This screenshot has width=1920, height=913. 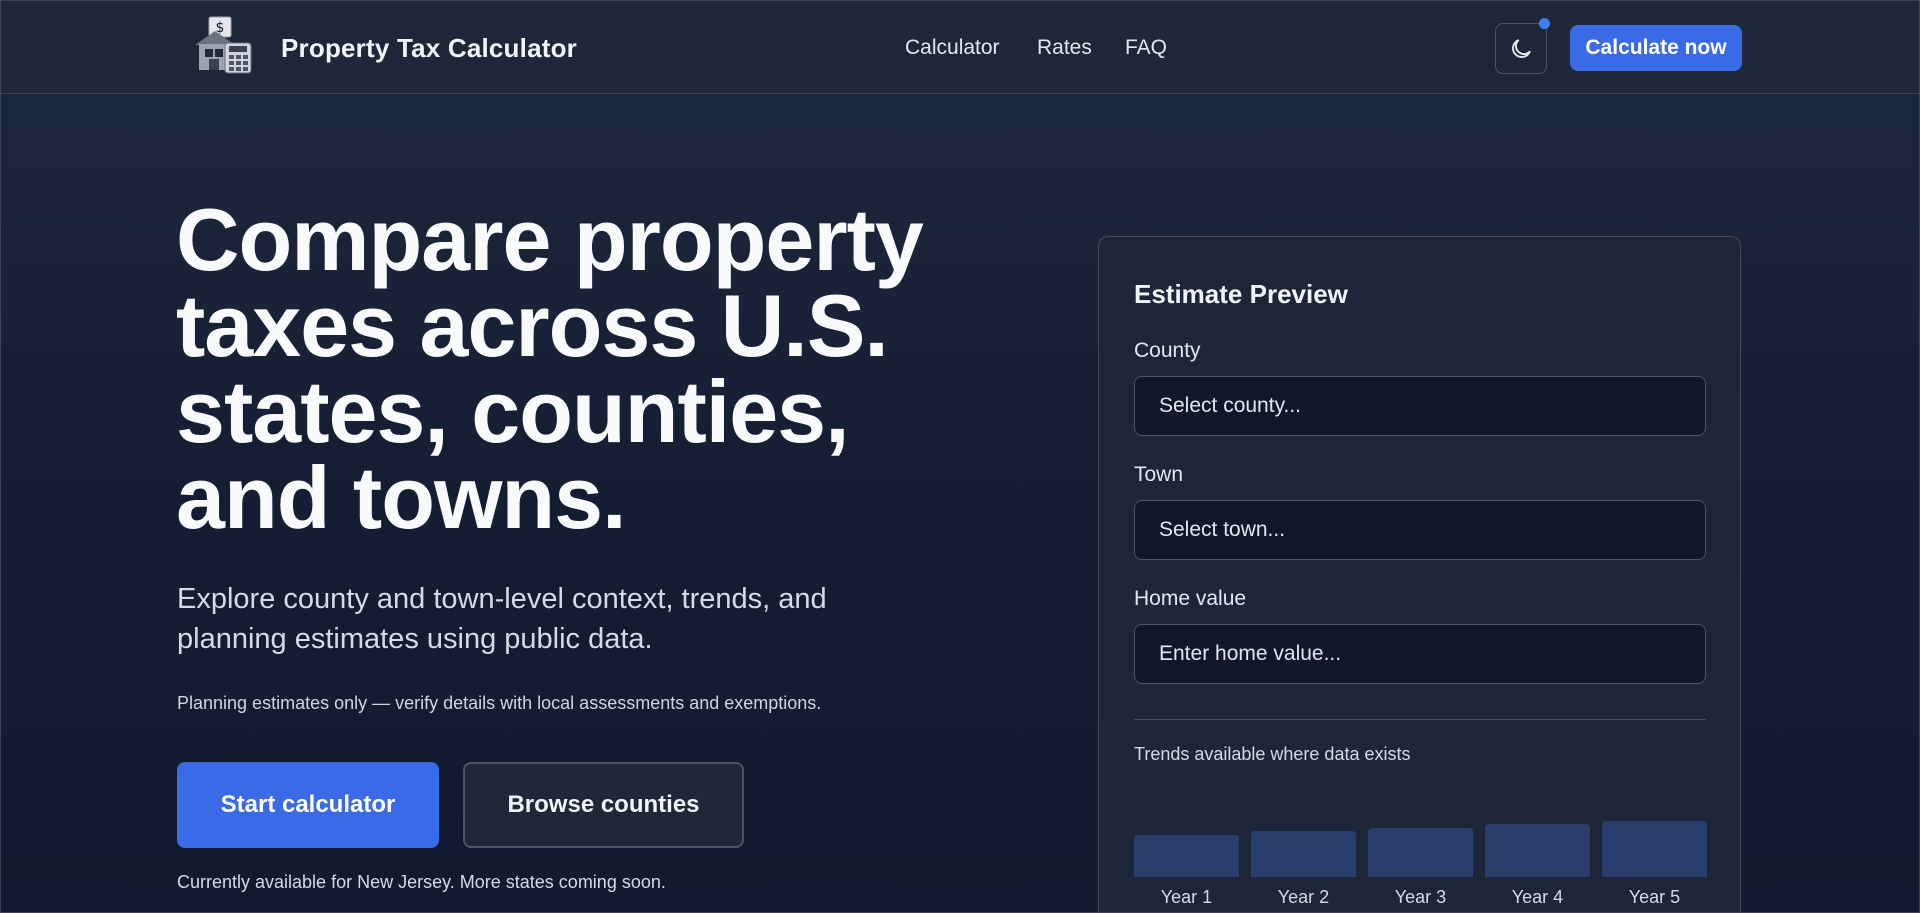 I want to click on town-label: Town, so click(x=1159, y=474).